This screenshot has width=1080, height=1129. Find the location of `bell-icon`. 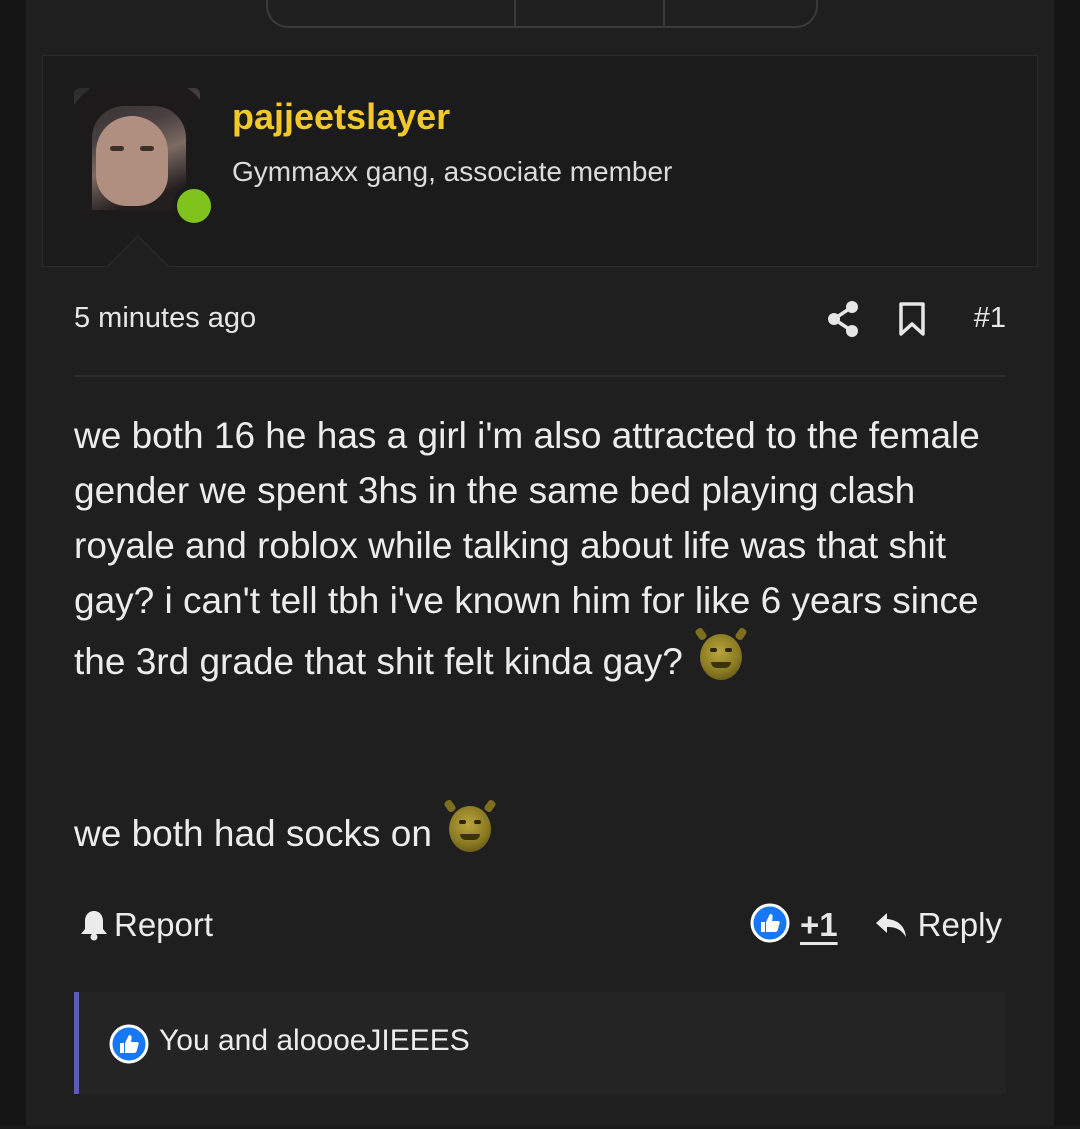

bell-icon is located at coordinates (94, 926).